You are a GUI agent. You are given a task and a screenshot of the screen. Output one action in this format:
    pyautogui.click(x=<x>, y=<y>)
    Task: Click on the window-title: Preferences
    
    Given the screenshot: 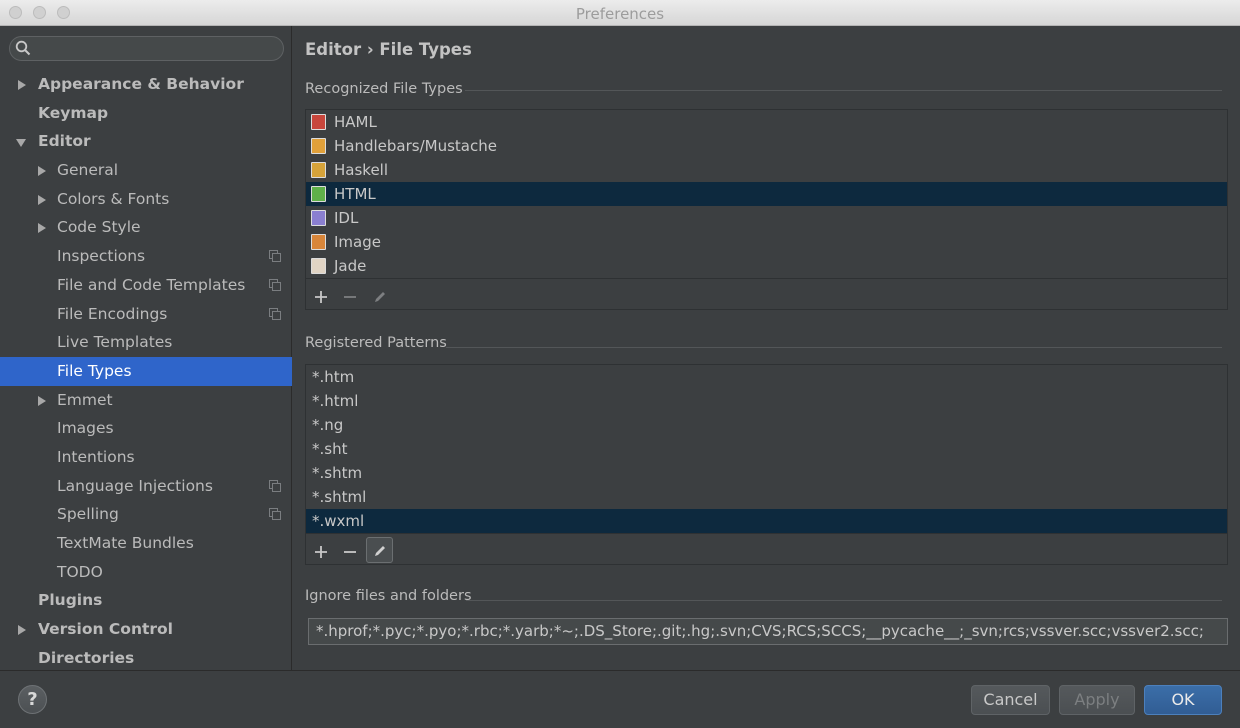 What is the action you would take?
    pyautogui.click(x=620, y=14)
    